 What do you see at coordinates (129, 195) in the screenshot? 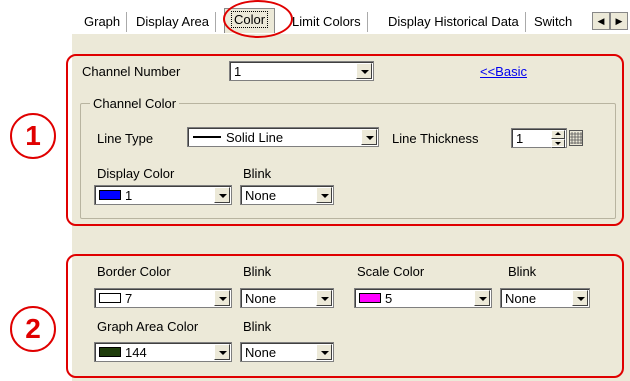
I see `display-color-value: 1` at bounding box center [129, 195].